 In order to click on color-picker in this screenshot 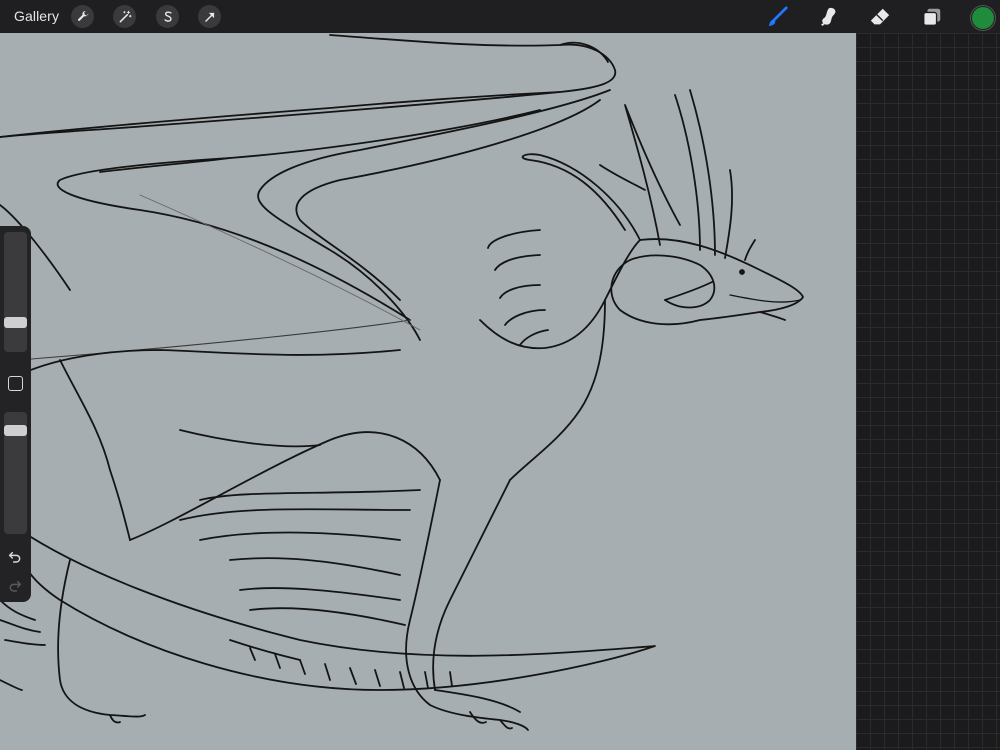, I will do `click(983, 18)`.